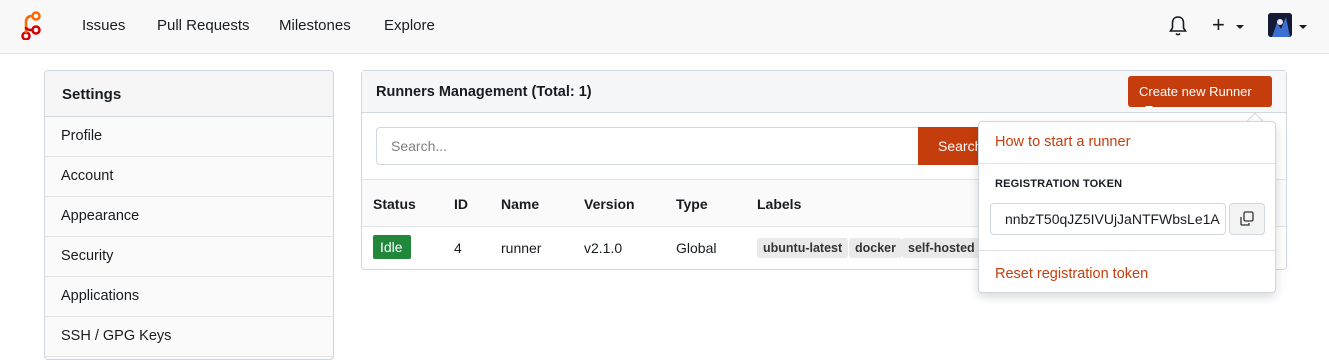 The image size is (1329, 360). What do you see at coordinates (521, 248) in the screenshot?
I see `runner-name: runner` at bounding box center [521, 248].